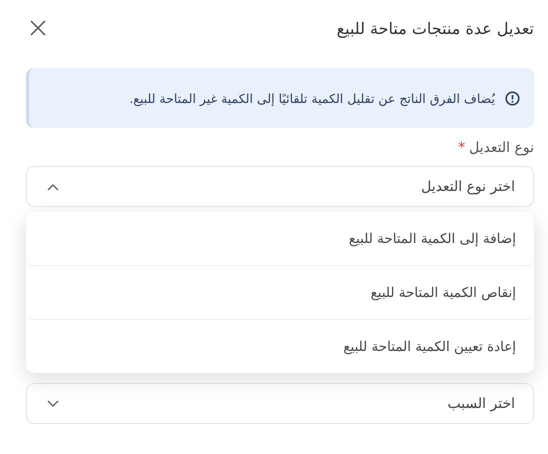  Describe the element at coordinates (280, 186) in the screenshot. I see `adjustment-type-select: اختر نوع التعديل` at that location.